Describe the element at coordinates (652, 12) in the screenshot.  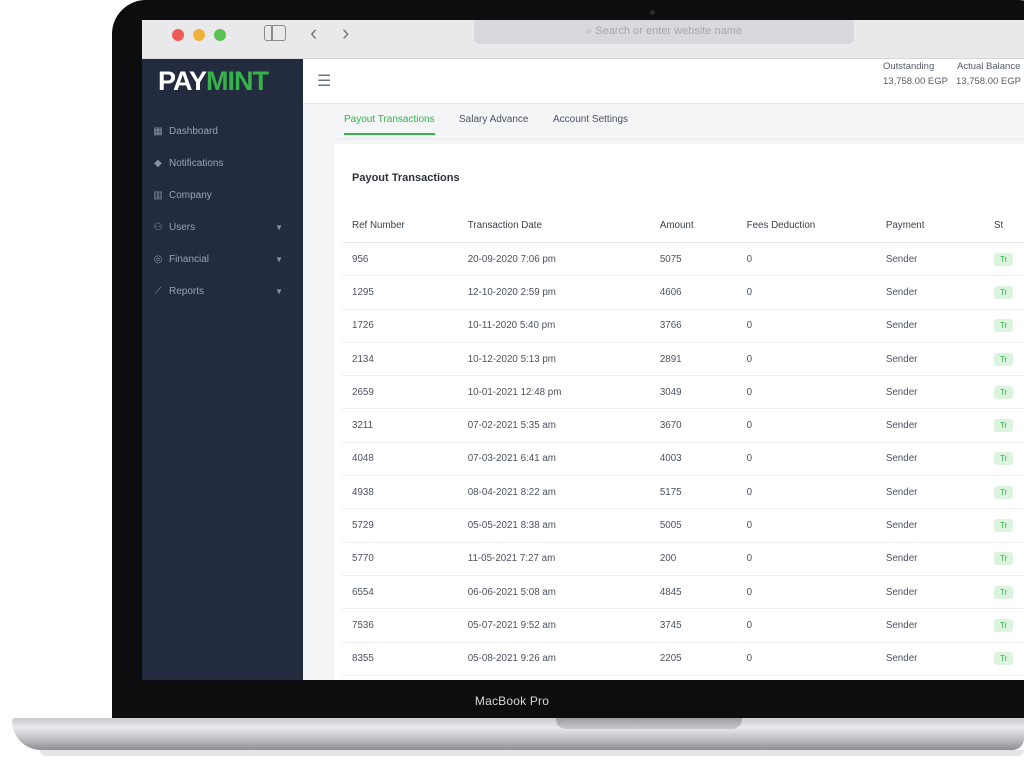
I see `camera-icon` at that location.